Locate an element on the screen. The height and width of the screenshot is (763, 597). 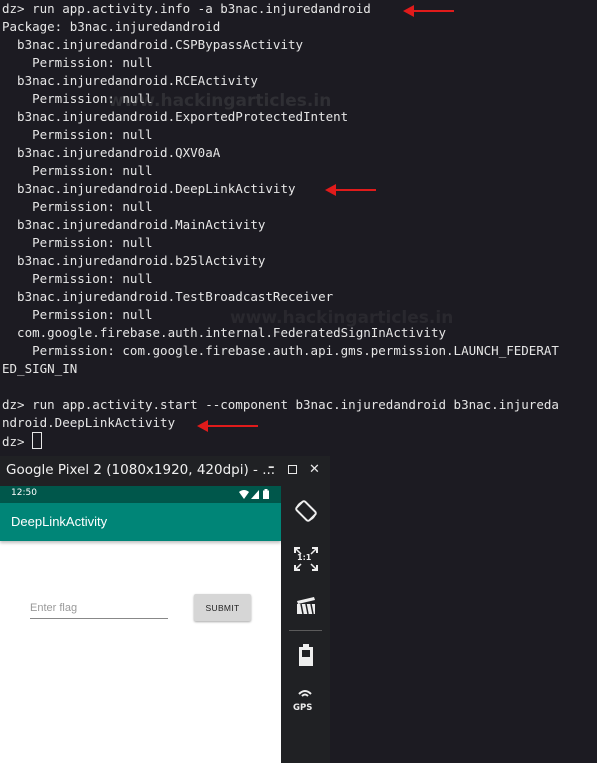
app-bar: DeepLinkActivity is located at coordinates (140, 522).